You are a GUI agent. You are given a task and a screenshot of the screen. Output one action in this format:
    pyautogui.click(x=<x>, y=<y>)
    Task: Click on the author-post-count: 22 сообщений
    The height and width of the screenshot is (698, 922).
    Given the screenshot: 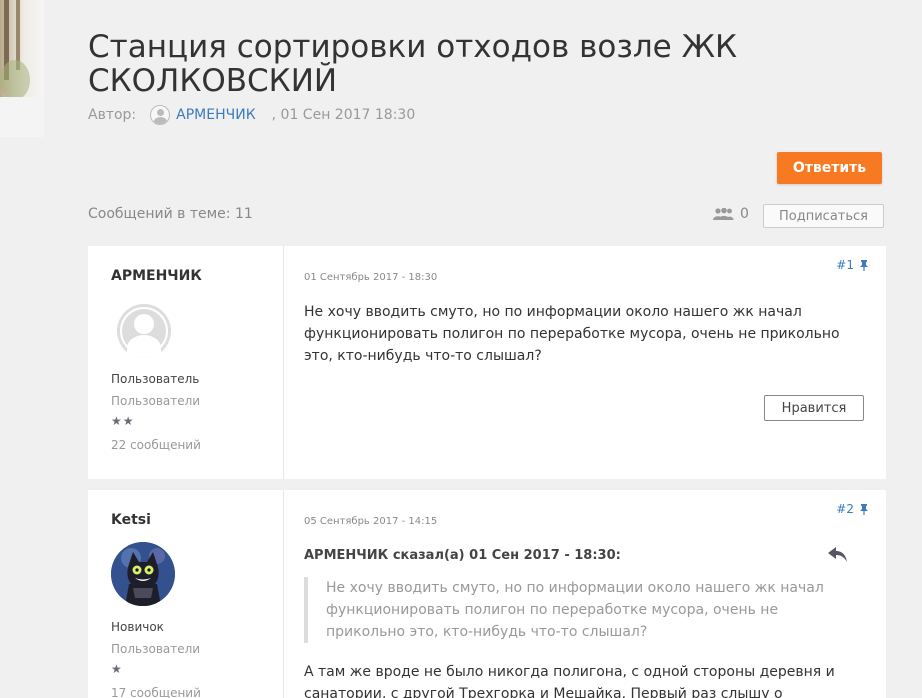 What is the action you would take?
    pyautogui.click(x=156, y=445)
    